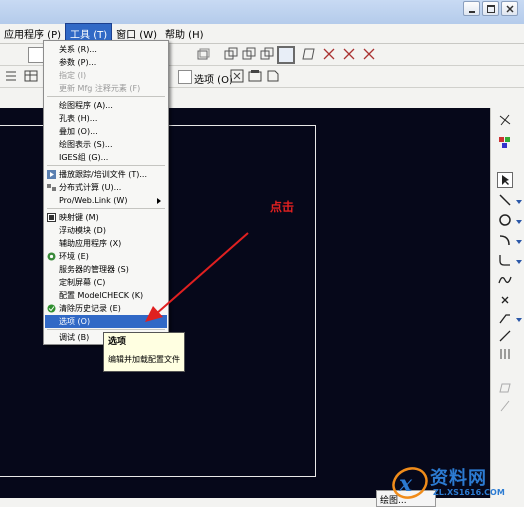 Image resolution: width=524 pixels, height=507 pixels. Describe the element at coordinates (51, 174) in the screenshot. I see `playback-icon` at that location.